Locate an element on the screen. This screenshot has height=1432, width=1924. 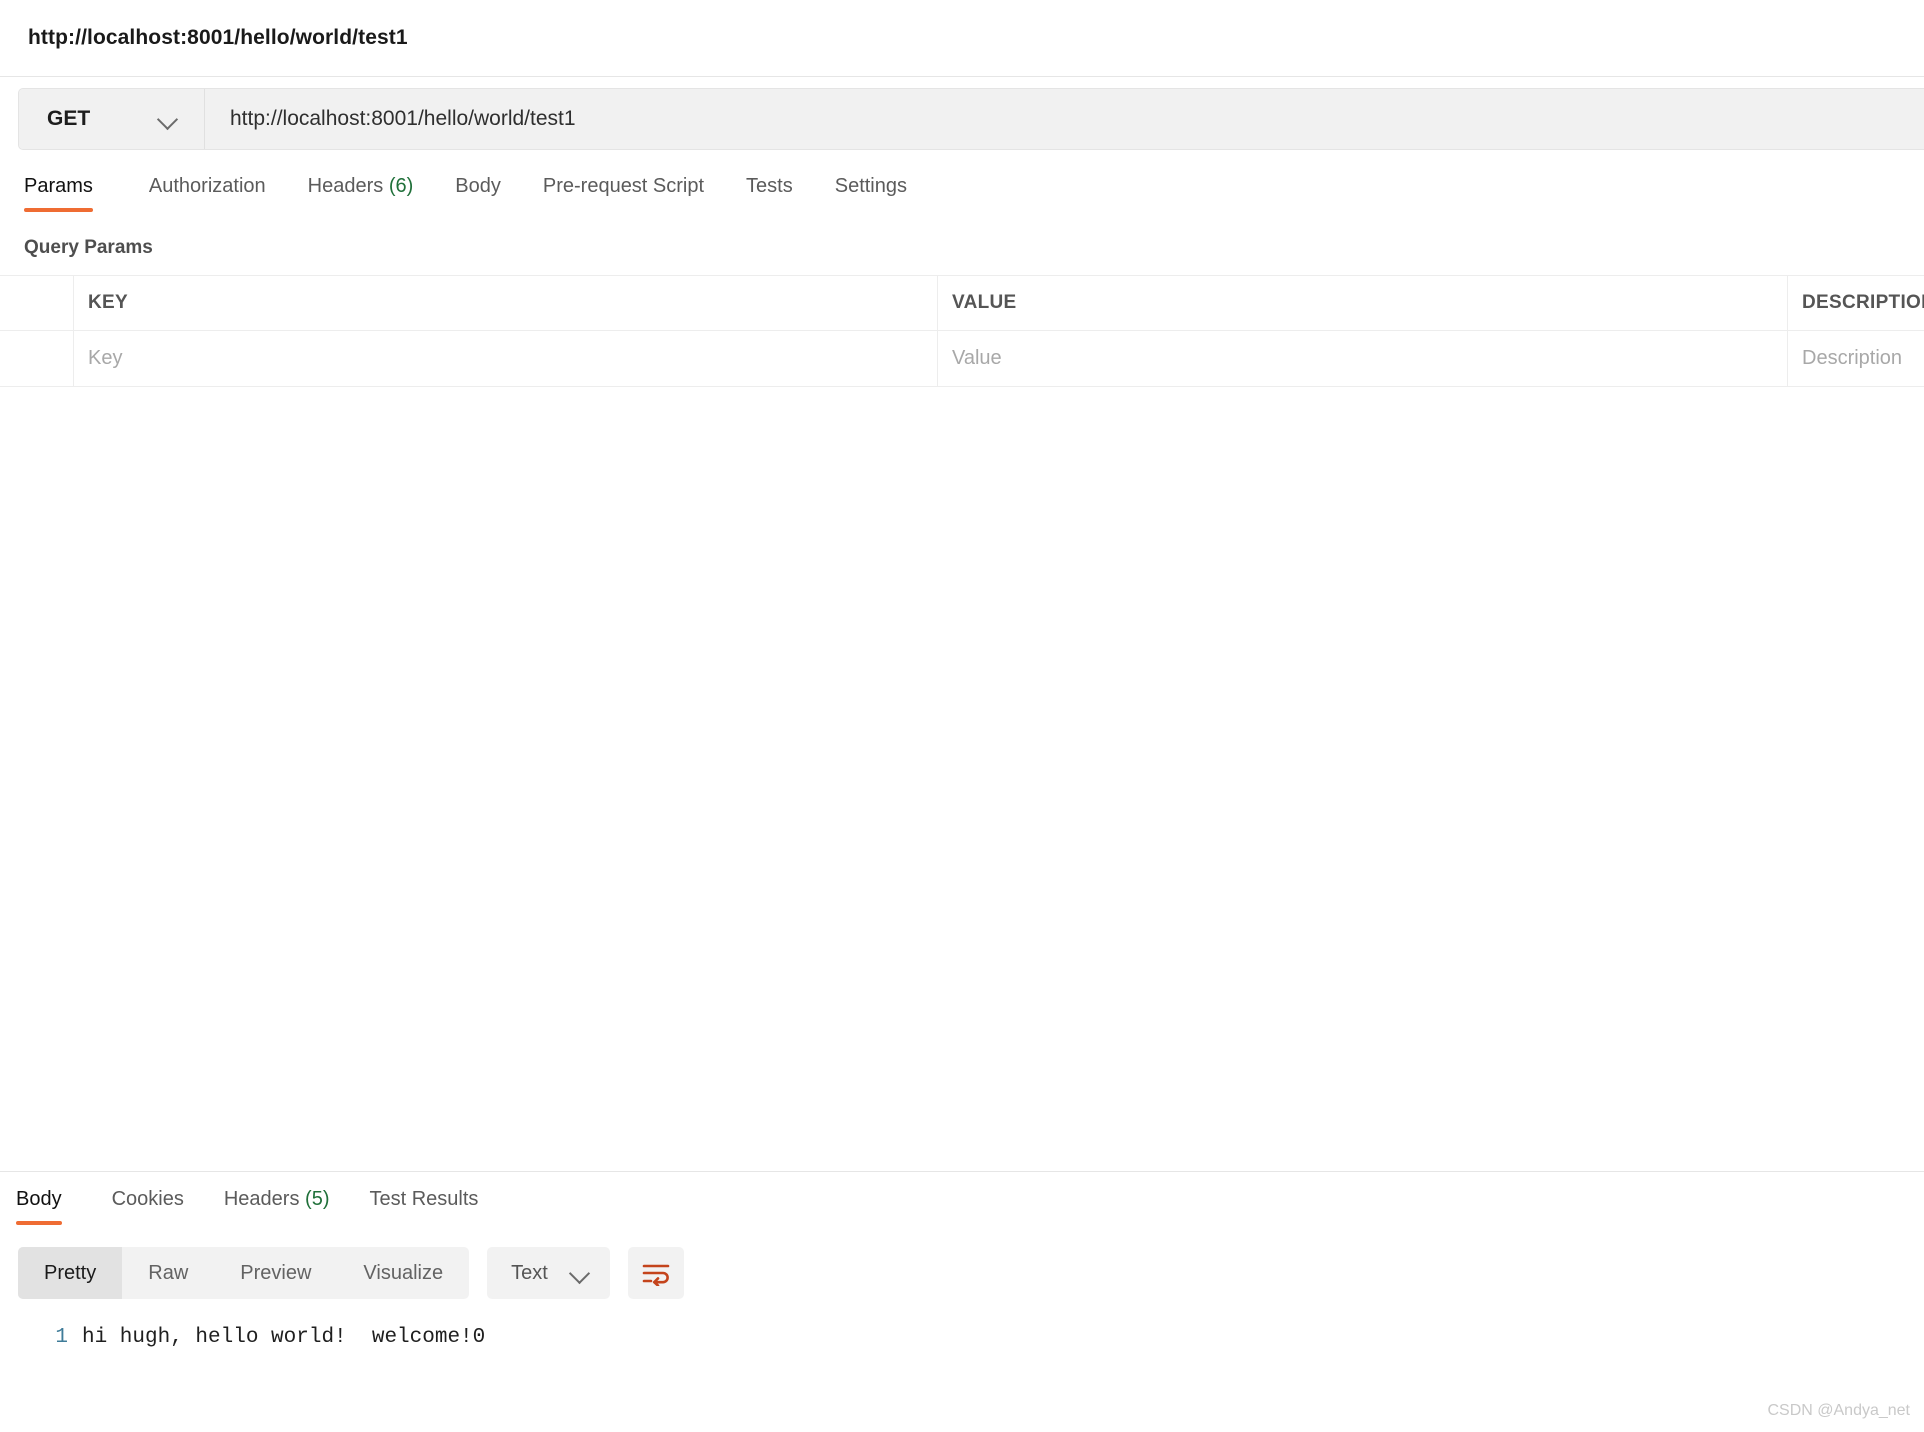
header-description-label: DESCRIPTION is located at coordinates (1863, 302).